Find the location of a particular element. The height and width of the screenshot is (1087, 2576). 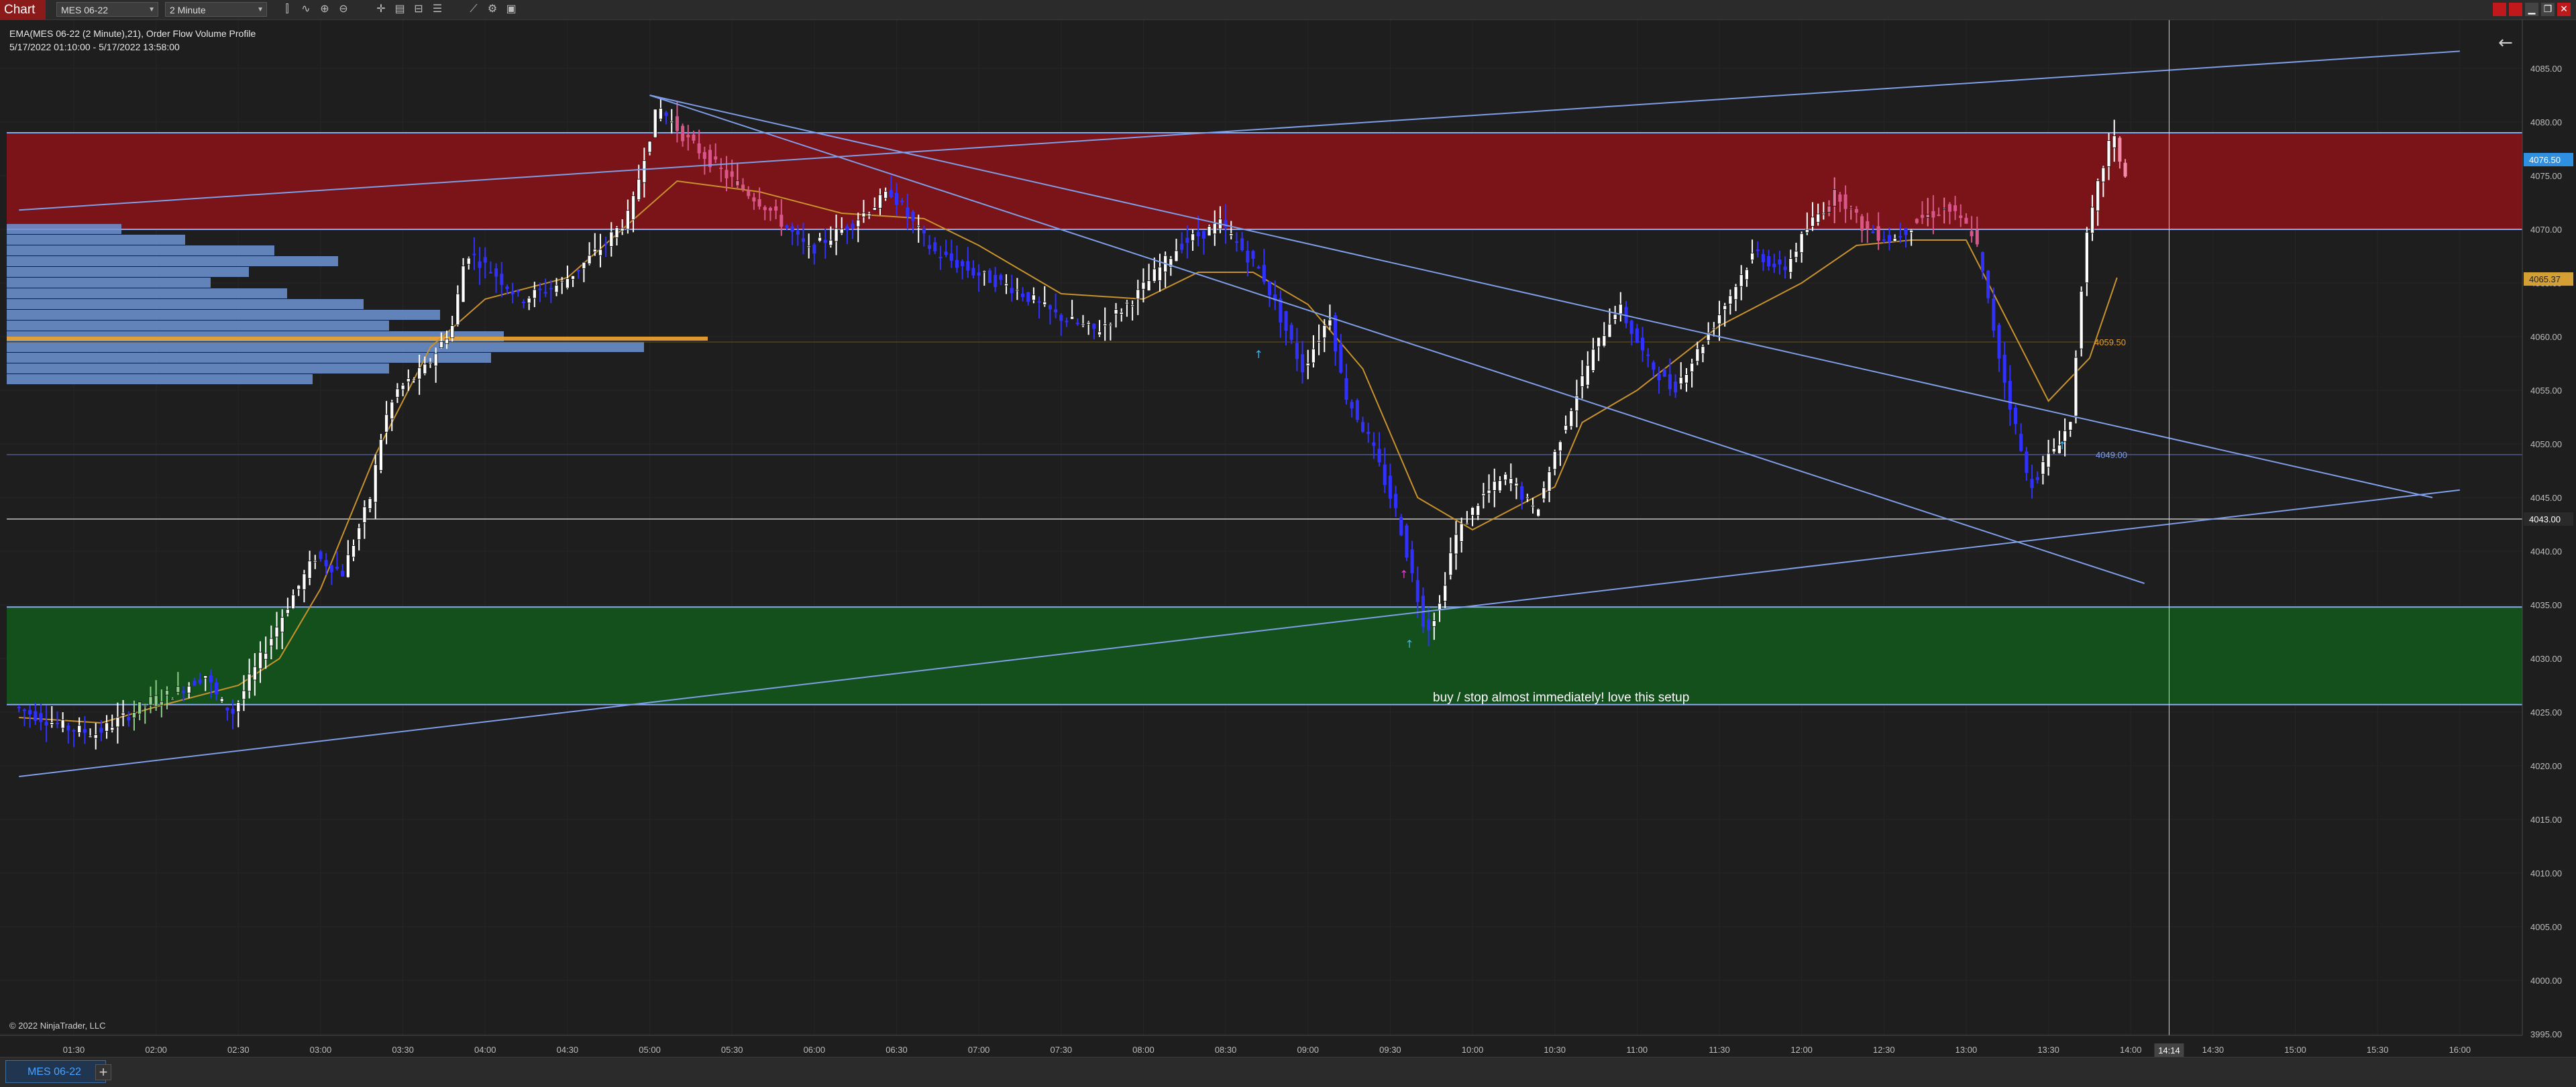

price-tick-label: 4055.00 is located at coordinates (2546, 391).